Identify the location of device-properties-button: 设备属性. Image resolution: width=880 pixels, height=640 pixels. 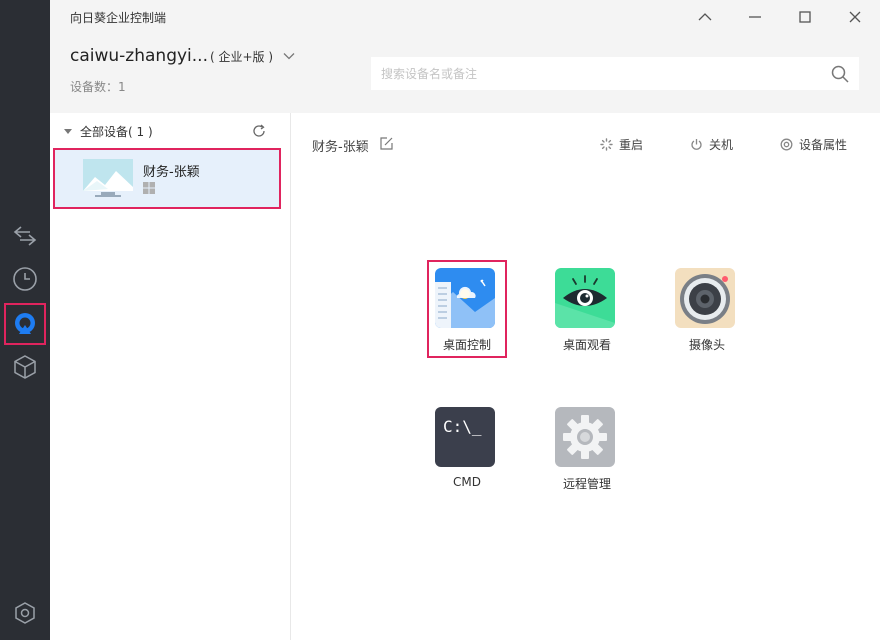
(813, 144).